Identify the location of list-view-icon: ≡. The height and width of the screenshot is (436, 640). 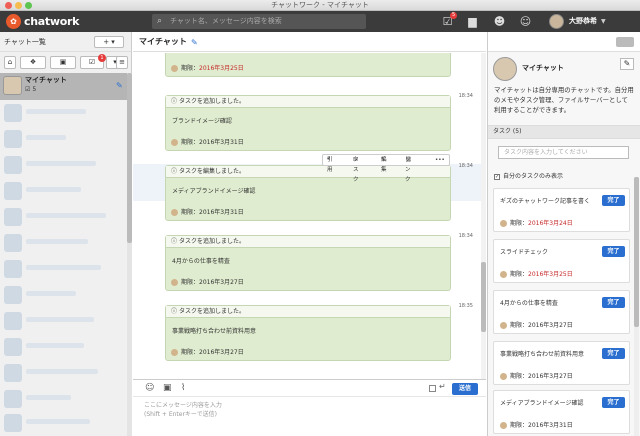
(122, 62).